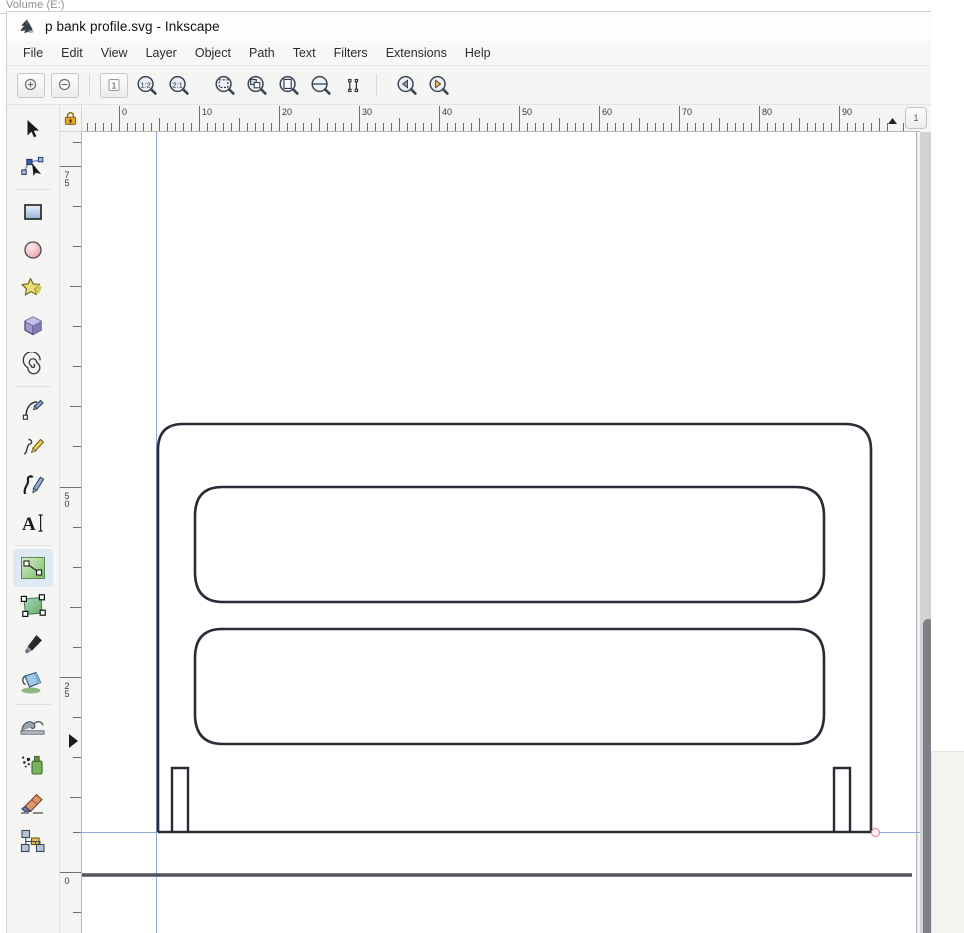 This screenshot has width=964, height=933. Describe the element at coordinates (114, 53) in the screenshot. I see `menu-view: View` at that location.